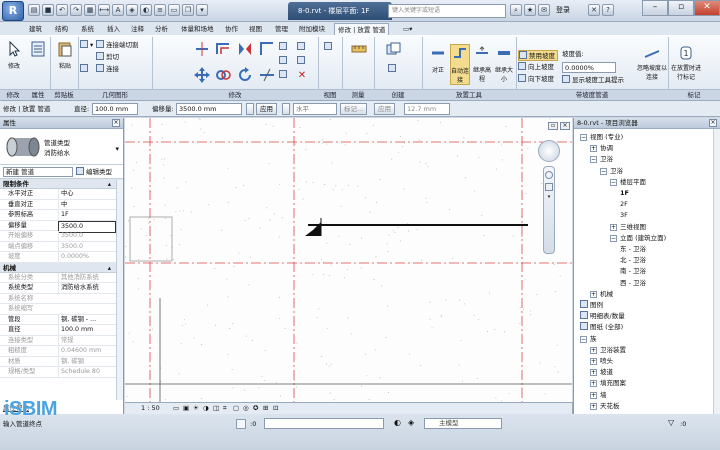 The image size is (720, 450). I want to click on section-icon: ◐, so click(146, 10).